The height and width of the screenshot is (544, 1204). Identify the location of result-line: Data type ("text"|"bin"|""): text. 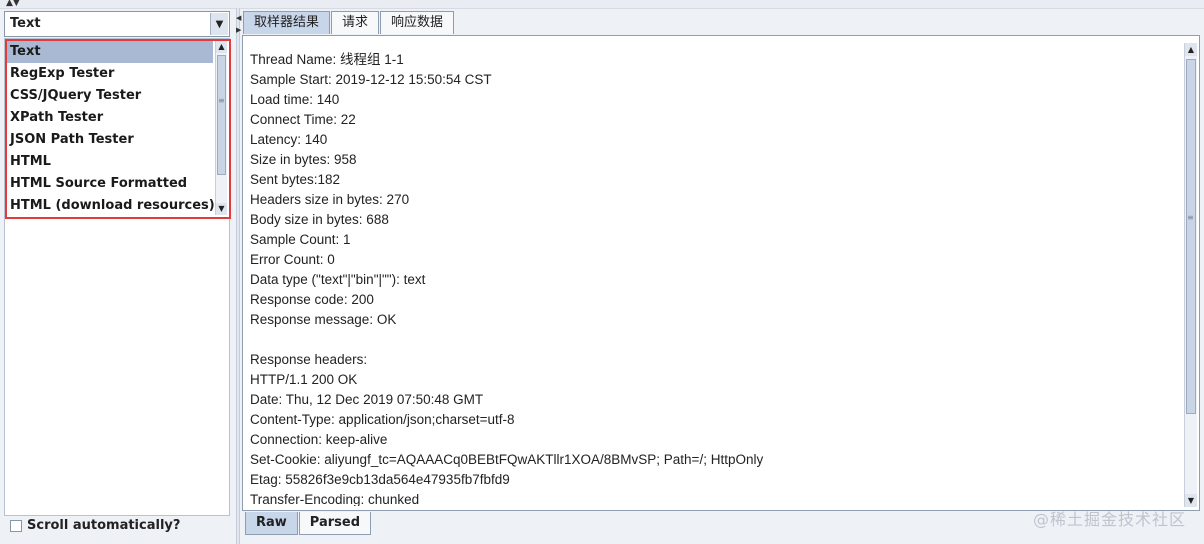
(338, 279).